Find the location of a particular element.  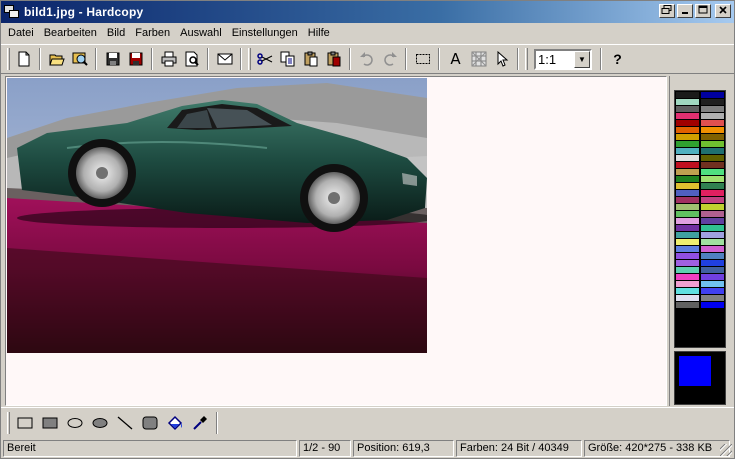

resize-grip is located at coordinates (726, 450).